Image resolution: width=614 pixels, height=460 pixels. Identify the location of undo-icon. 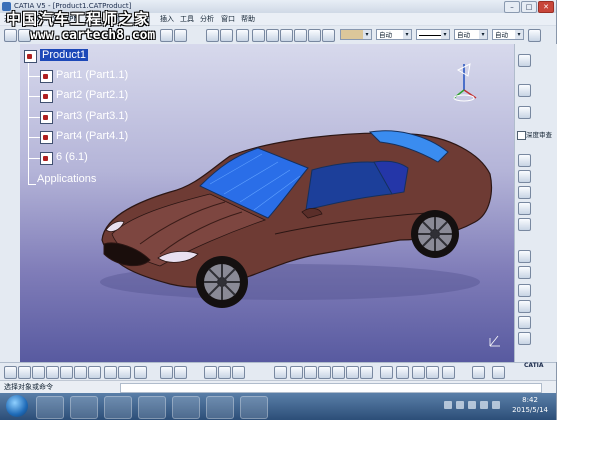
(110, 372).